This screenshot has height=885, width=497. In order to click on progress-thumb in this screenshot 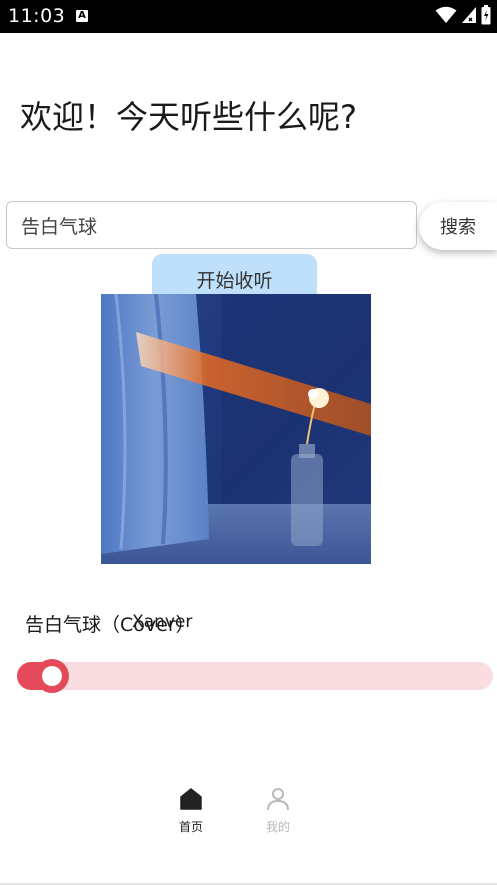, I will do `click(51, 676)`.